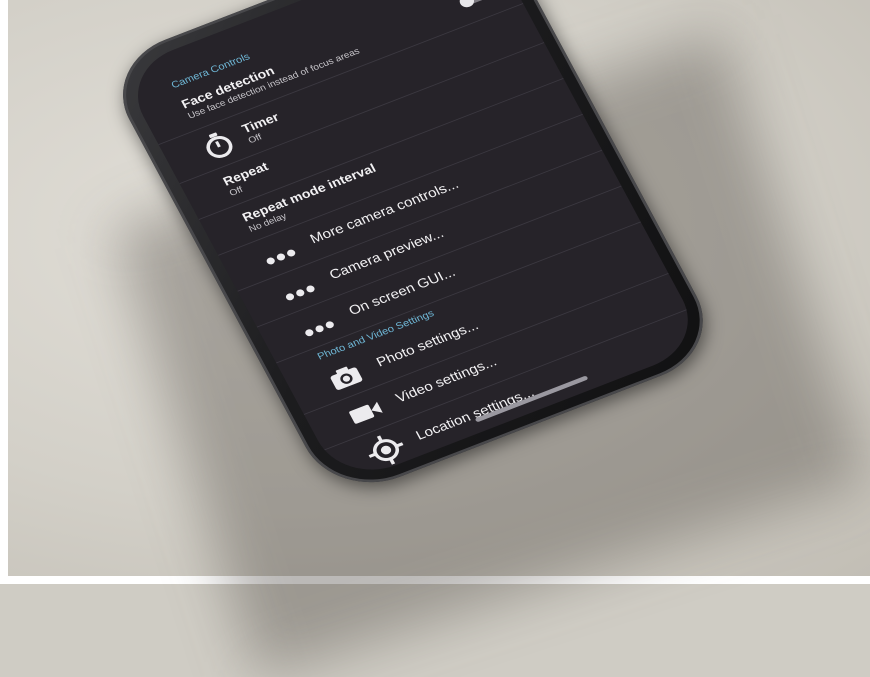  Describe the element at coordinates (236, 192) in the screenshot. I see `repeat-summary: Off` at that location.